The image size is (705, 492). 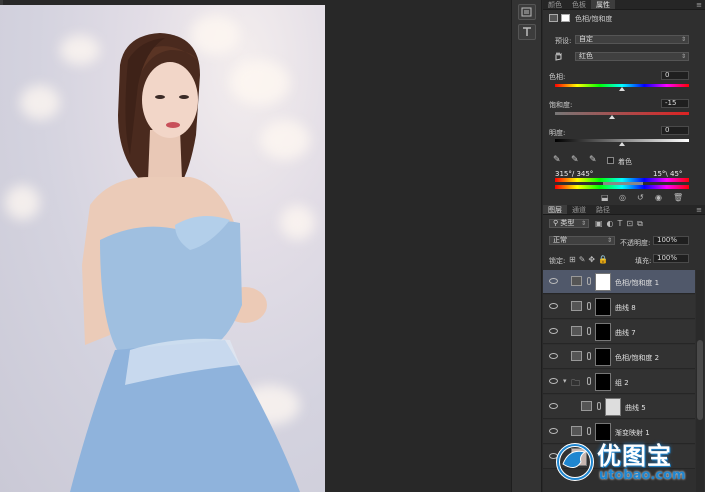 What do you see at coordinates (658, 197) in the screenshot?
I see `visibility-icon: ◉` at bounding box center [658, 197].